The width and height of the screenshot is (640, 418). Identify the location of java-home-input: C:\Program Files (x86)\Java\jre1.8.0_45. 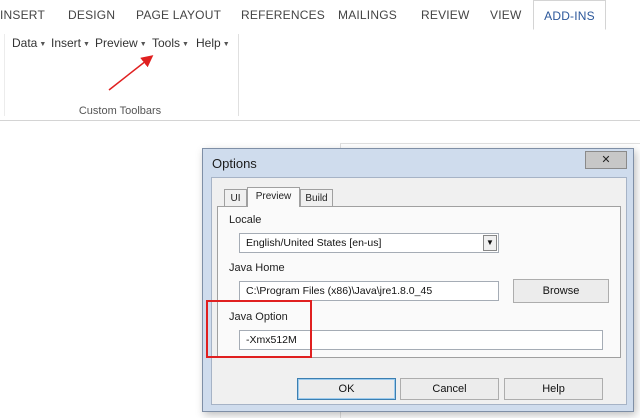
(369, 291).